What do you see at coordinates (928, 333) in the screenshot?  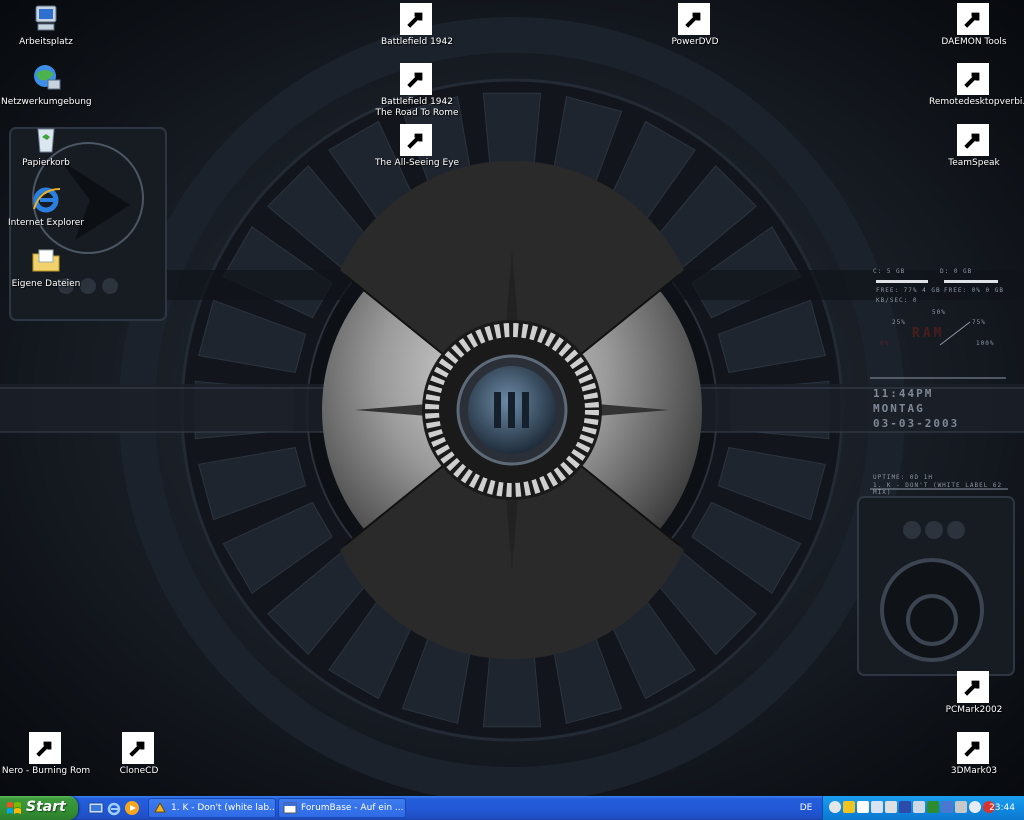 I see `hud-ram: RAM` at bounding box center [928, 333].